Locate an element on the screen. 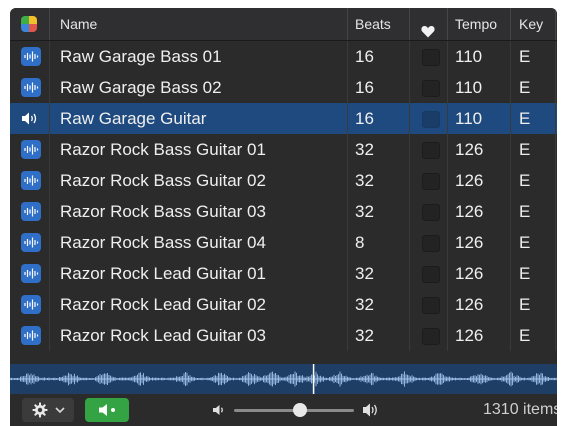 The height and width of the screenshot is (426, 567). loop-beats: 8 is located at coordinates (360, 242).